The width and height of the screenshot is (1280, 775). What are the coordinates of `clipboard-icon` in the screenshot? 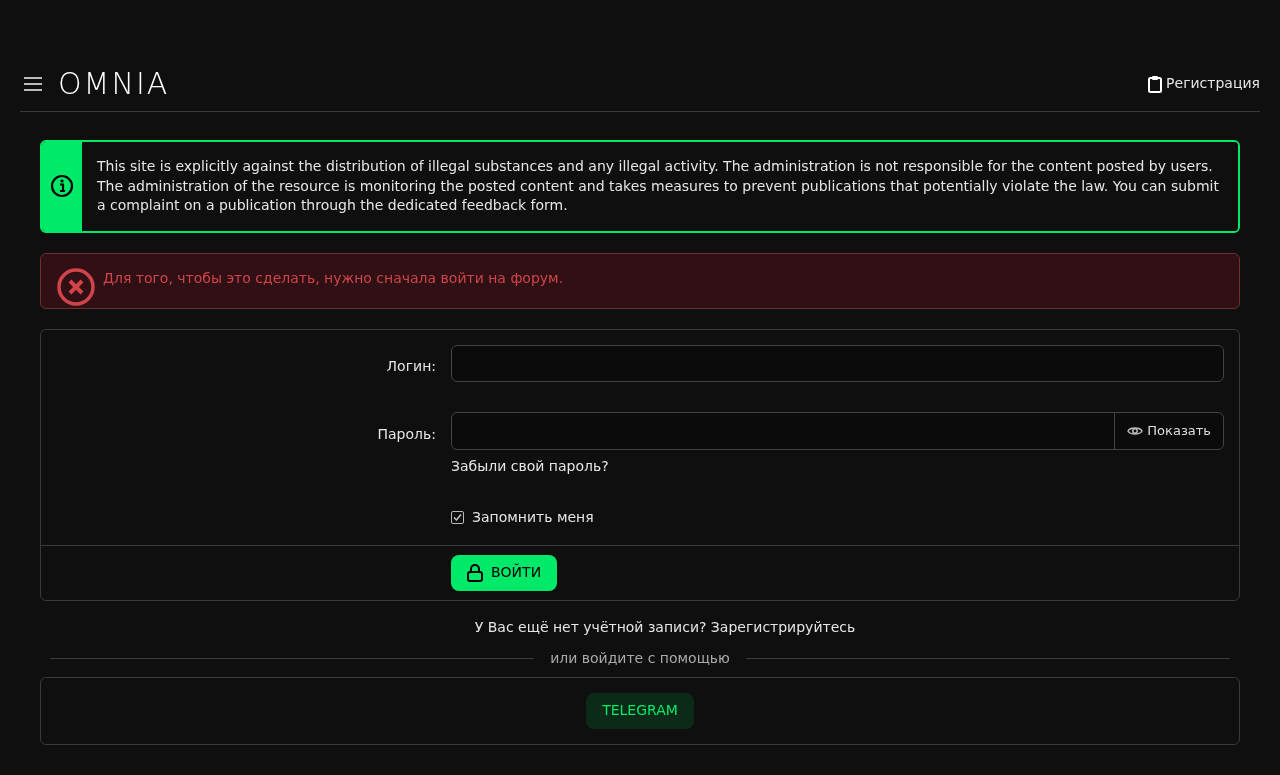 It's located at (1155, 83).